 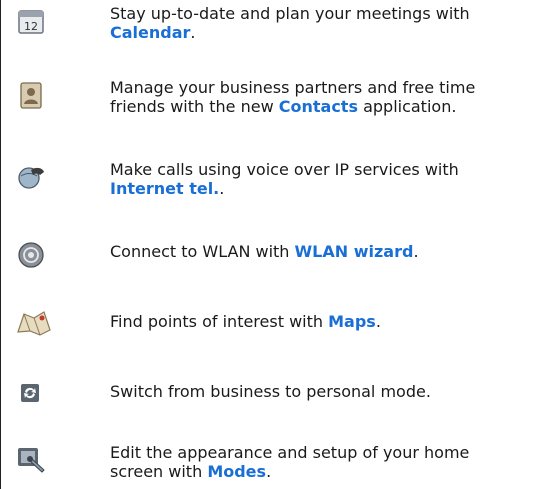 I want to click on wlan-wizard-link: WLAN wizard, so click(x=354, y=251).